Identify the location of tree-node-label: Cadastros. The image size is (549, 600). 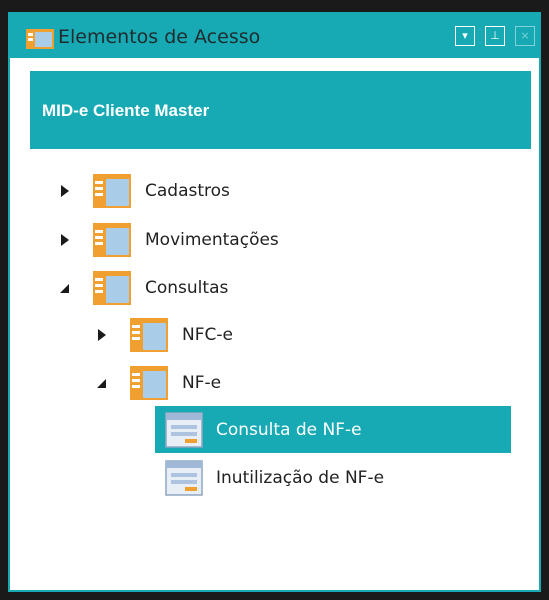
(187, 191).